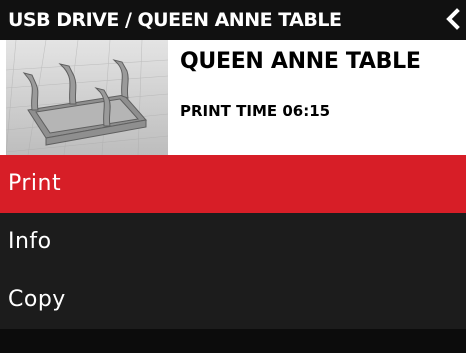  What do you see at coordinates (255, 111) in the screenshot?
I see `print-time-label: PRINT TIME 06:15` at bounding box center [255, 111].